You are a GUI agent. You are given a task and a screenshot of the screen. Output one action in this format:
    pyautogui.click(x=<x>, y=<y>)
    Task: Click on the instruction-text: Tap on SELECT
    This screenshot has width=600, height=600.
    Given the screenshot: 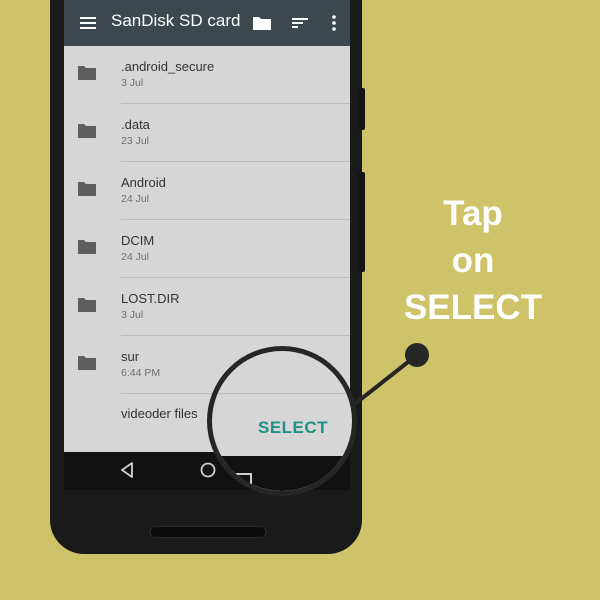 What is the action you would take?
    pyautogui.click(x=473, y=260)
    